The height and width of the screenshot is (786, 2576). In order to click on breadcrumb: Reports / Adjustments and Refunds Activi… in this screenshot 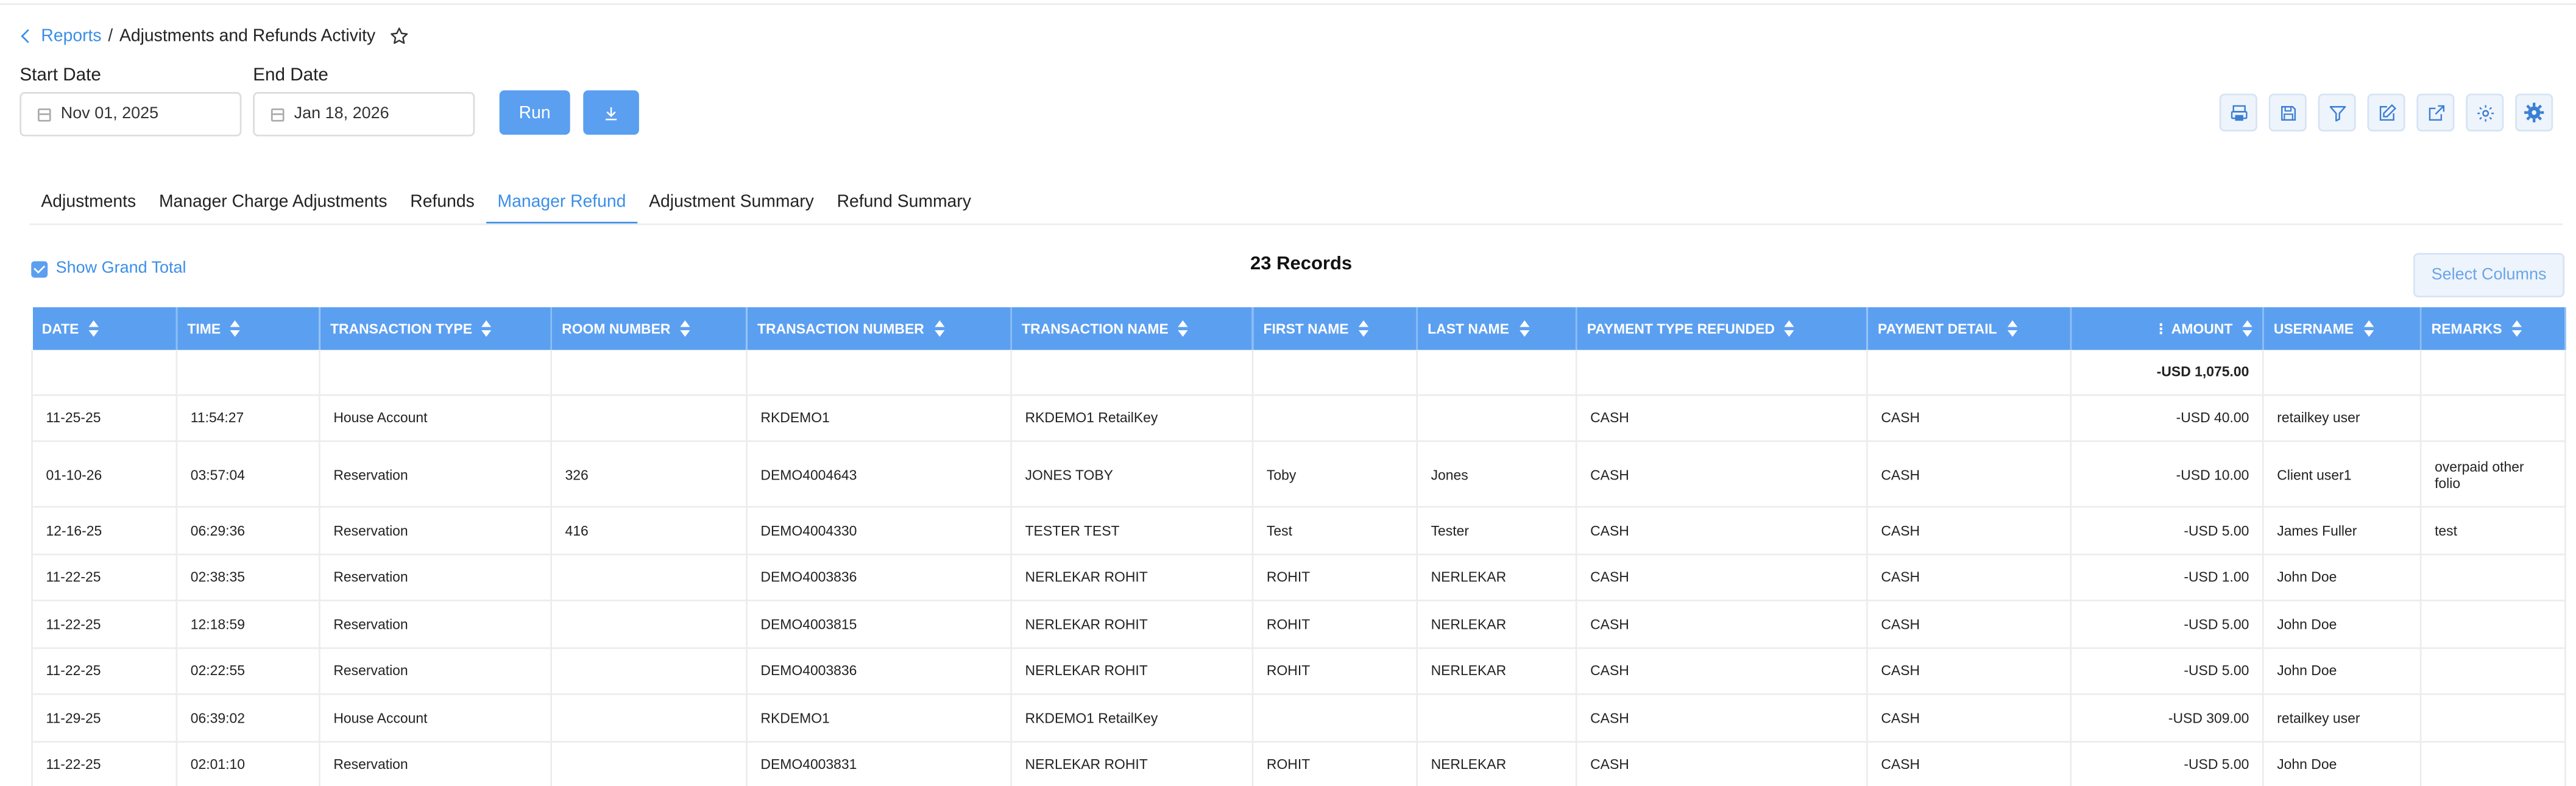, I will do `click(214, 36)`.